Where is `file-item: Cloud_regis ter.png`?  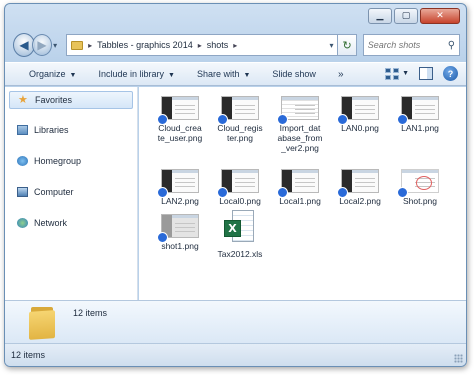
file-item: Cloud_regis ter.png is located at coordinates (240, 116).